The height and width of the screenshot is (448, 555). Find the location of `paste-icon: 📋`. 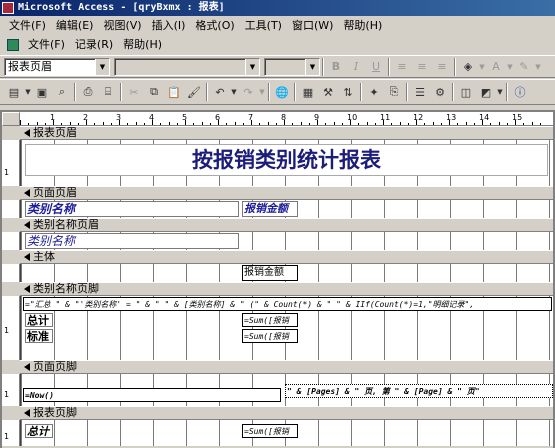

paste-icon: 📋 is located at coordinates (174, 92).